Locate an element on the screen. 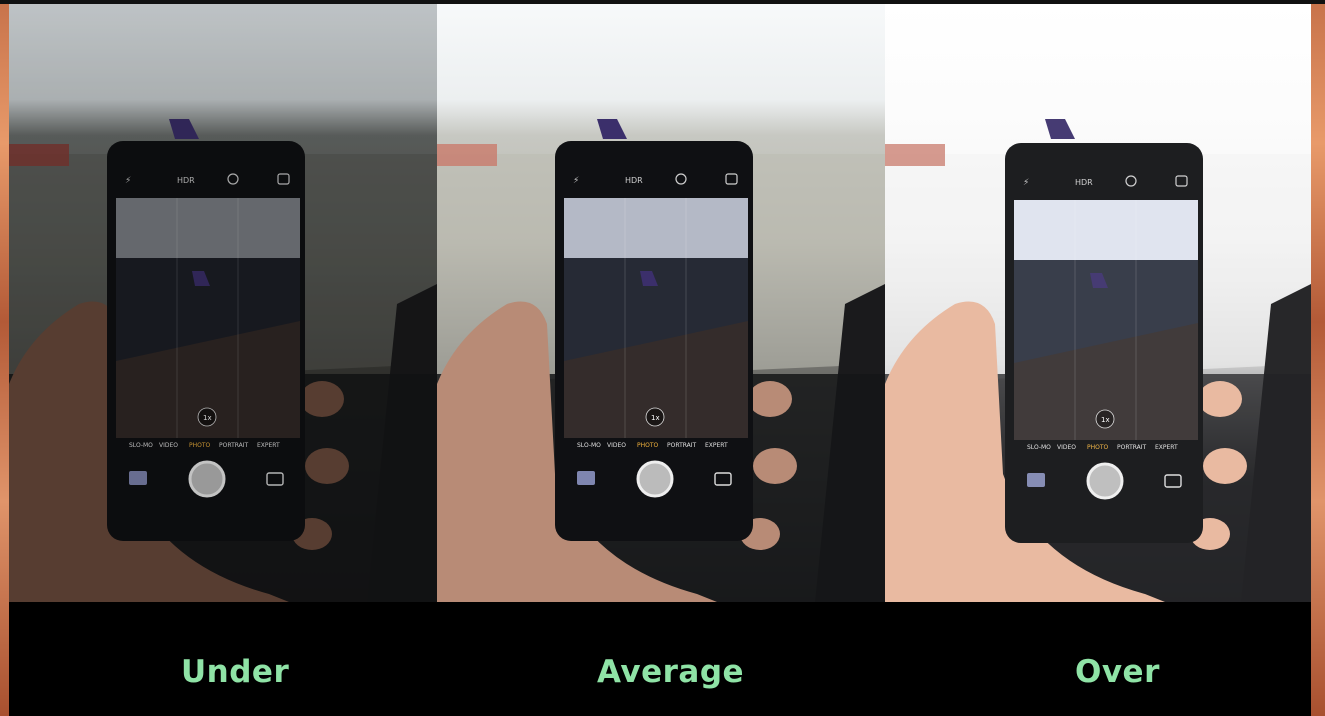 This screenshot has height=716, width=1325. mode-portrait: PORTRAIT is located at coordinates (682, 445).